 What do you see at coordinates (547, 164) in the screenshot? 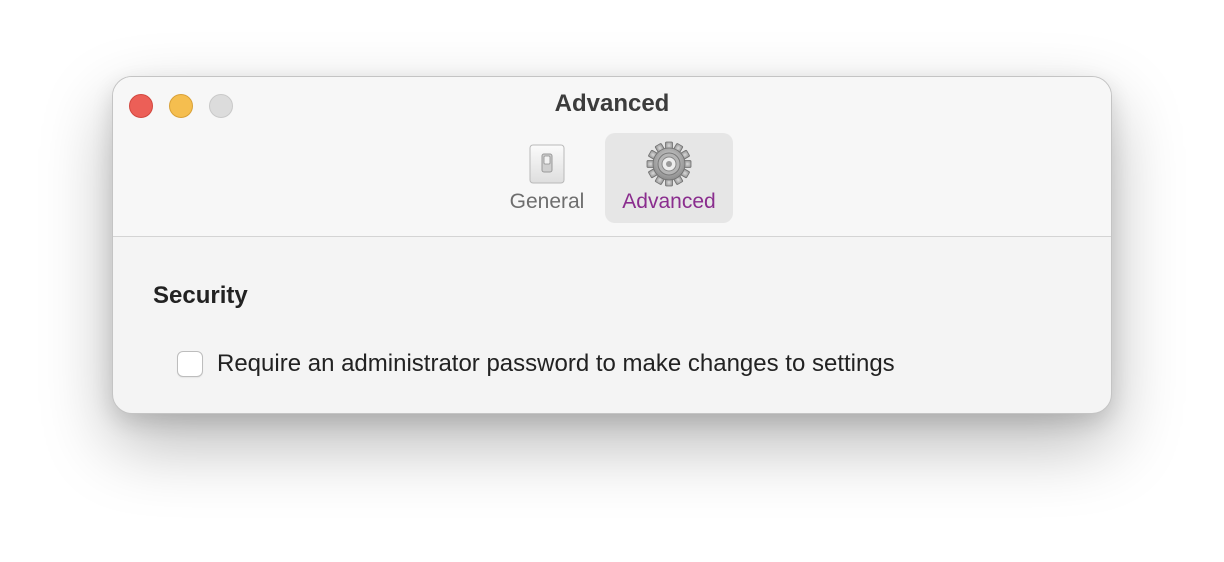
I see `switch-icon` at bounding box center [547, 164].